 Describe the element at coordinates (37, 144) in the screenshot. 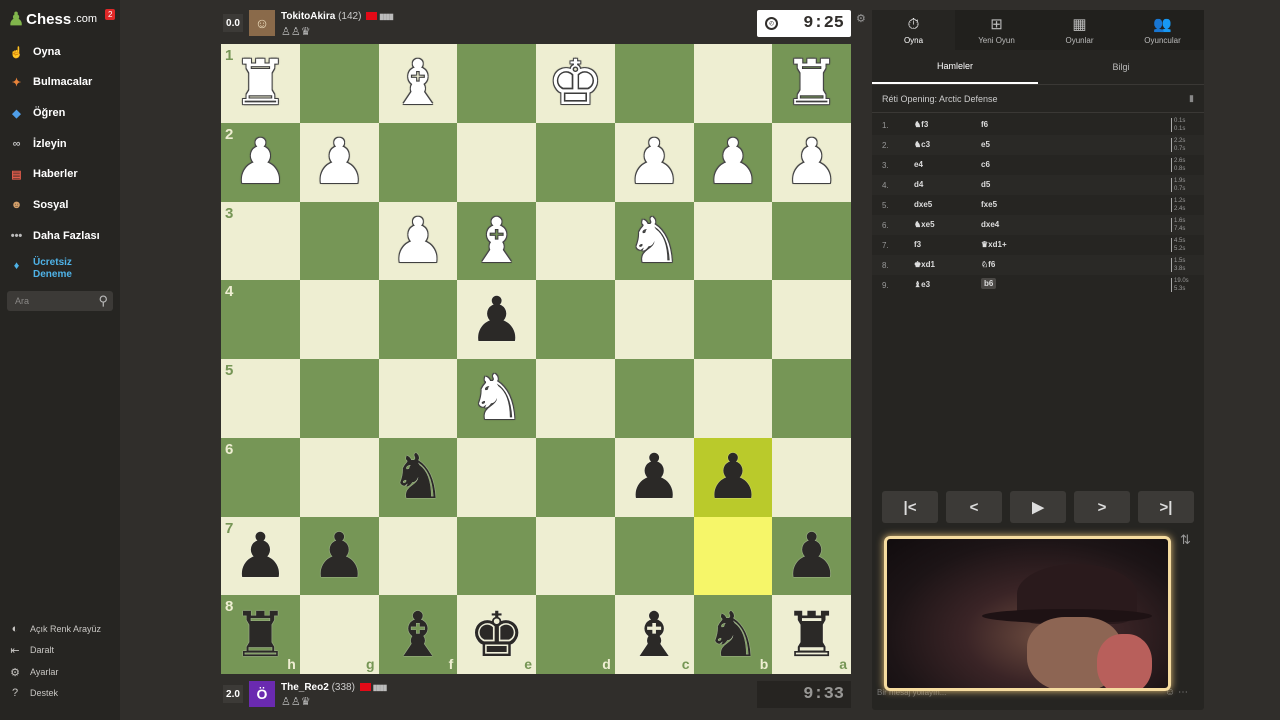

I see `sidebar-item-watch: ∞ İzleyin` at that location.